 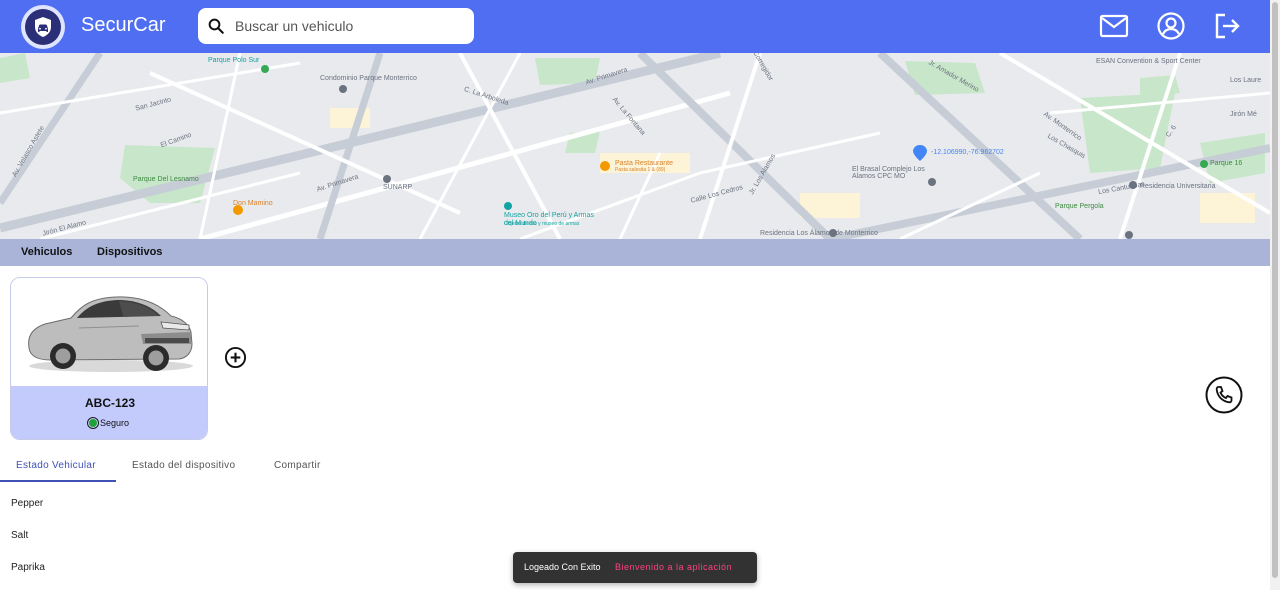 I want to click on nav-item-dispositivos: Dispositivos, so click(x=129, y=252).